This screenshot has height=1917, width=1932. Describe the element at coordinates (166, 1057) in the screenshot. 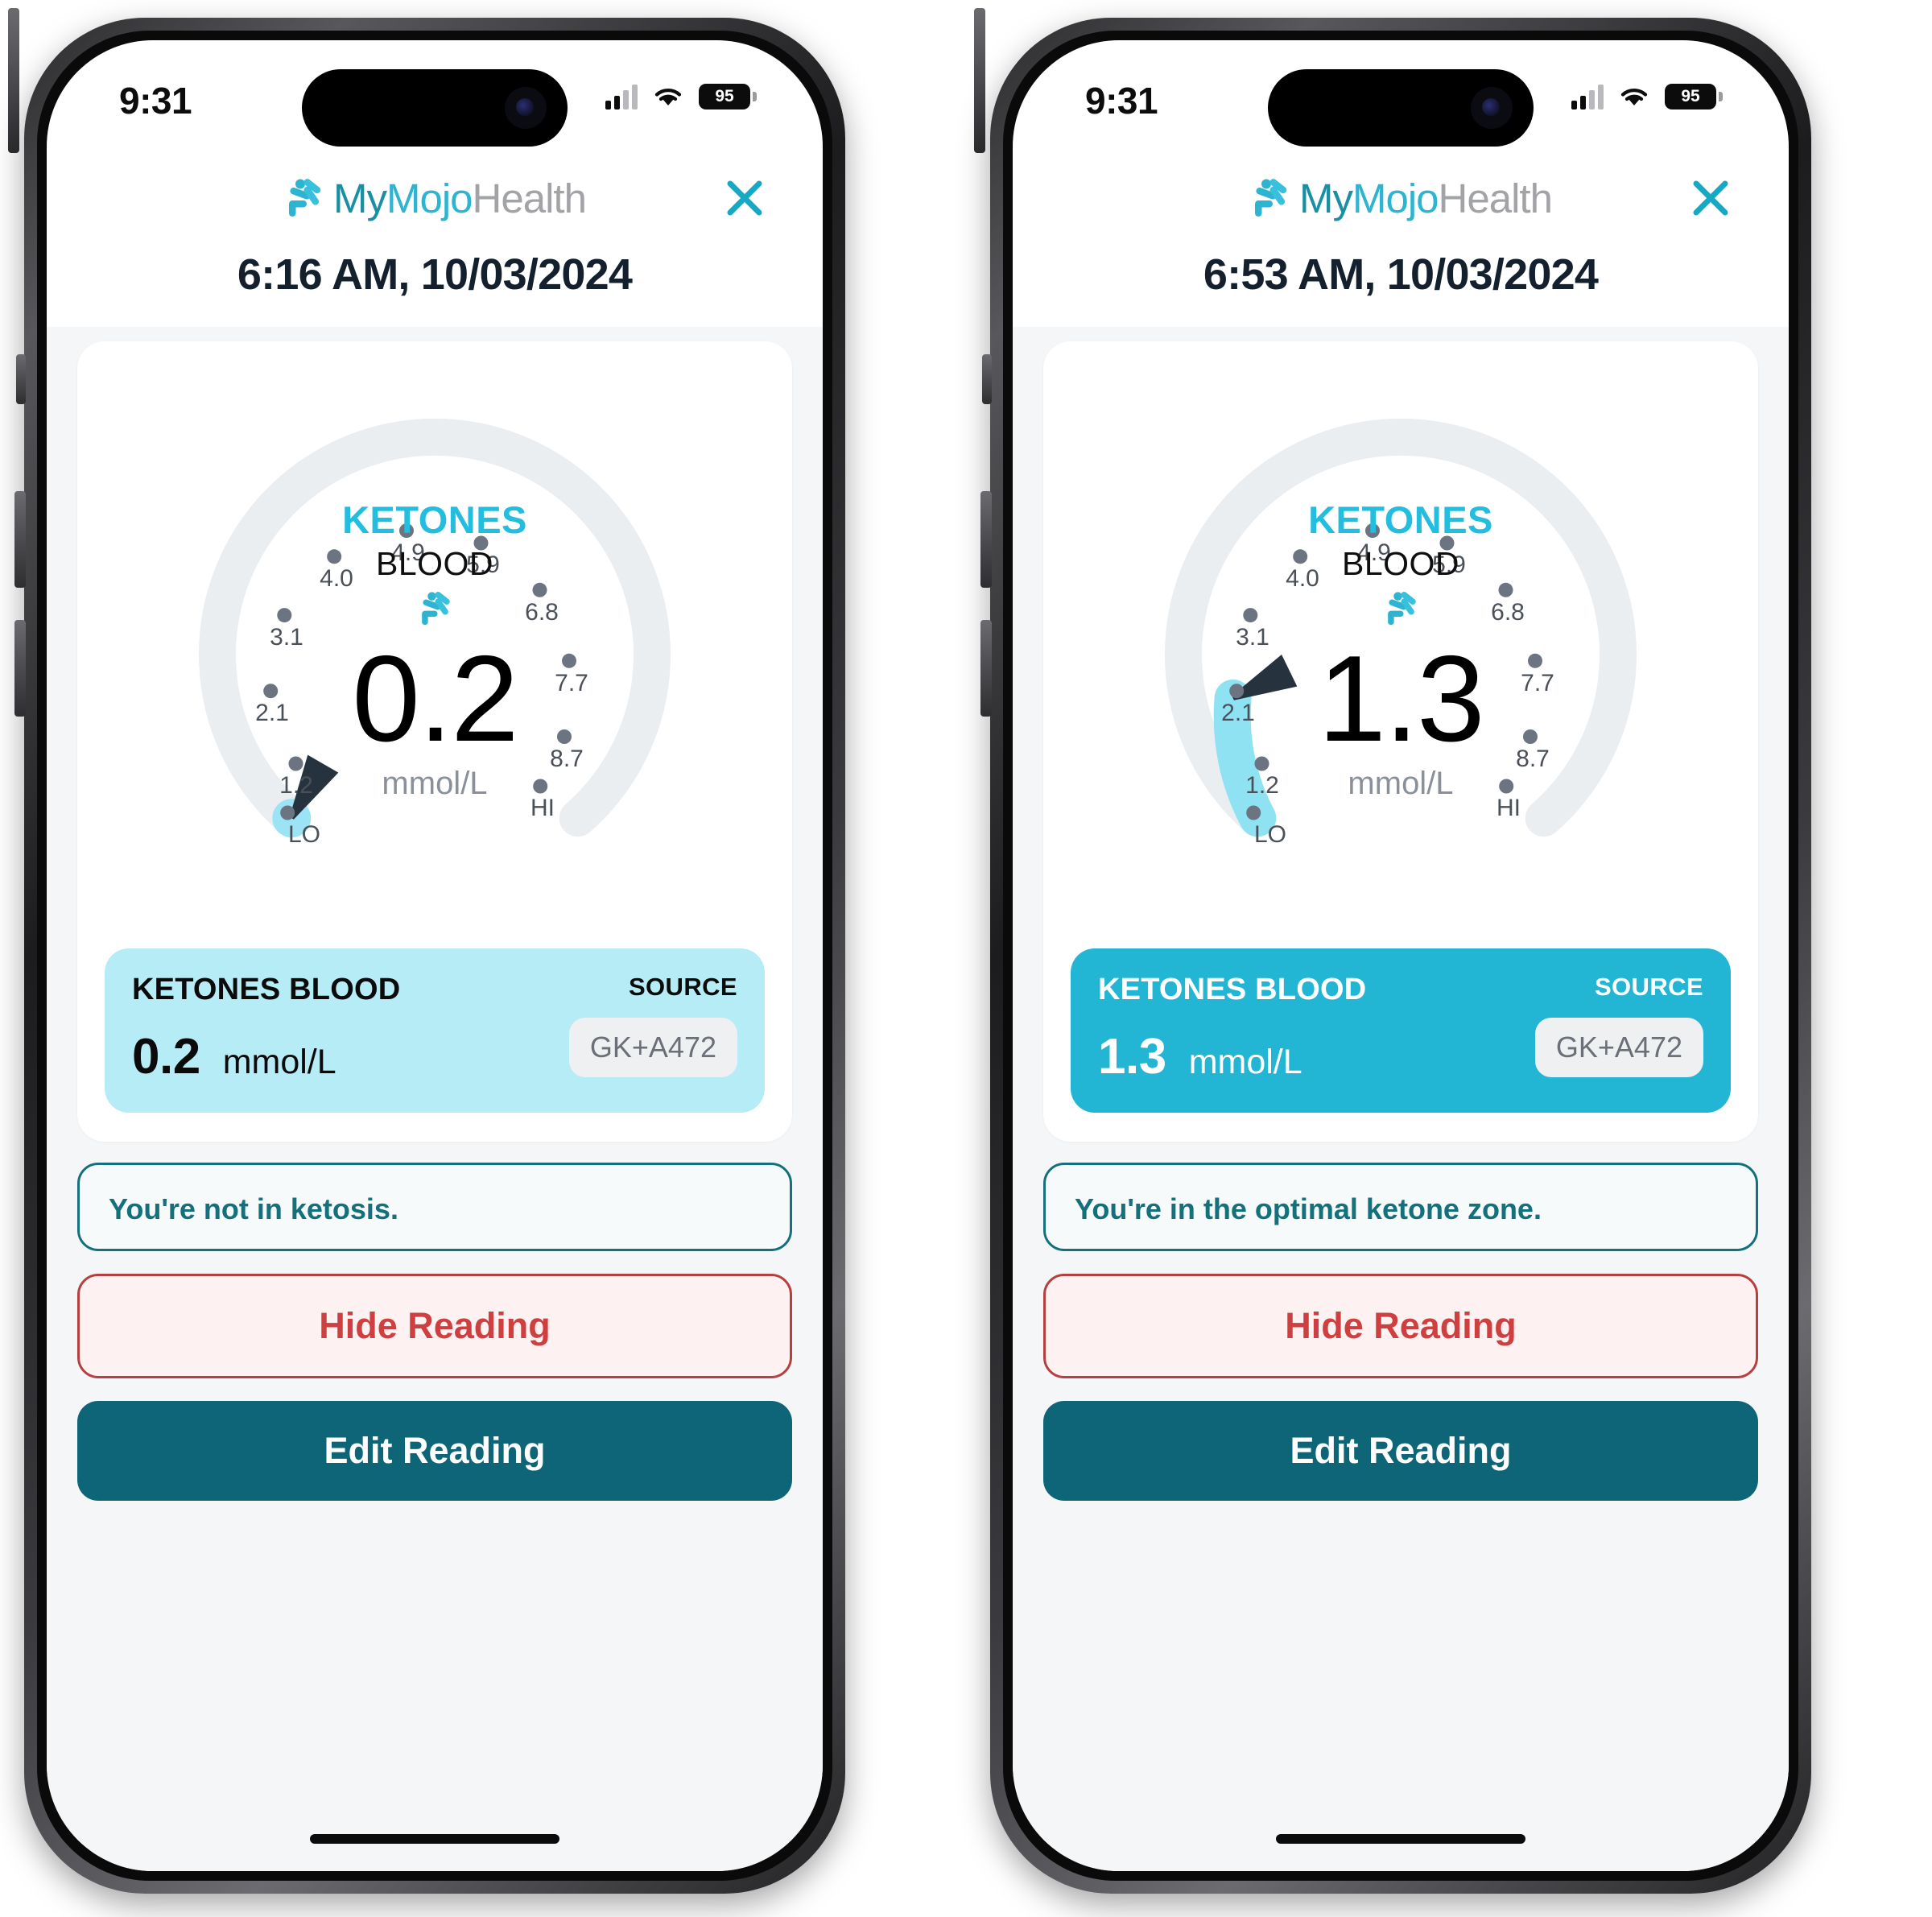

I see `reading-value: 0.2` at that location.